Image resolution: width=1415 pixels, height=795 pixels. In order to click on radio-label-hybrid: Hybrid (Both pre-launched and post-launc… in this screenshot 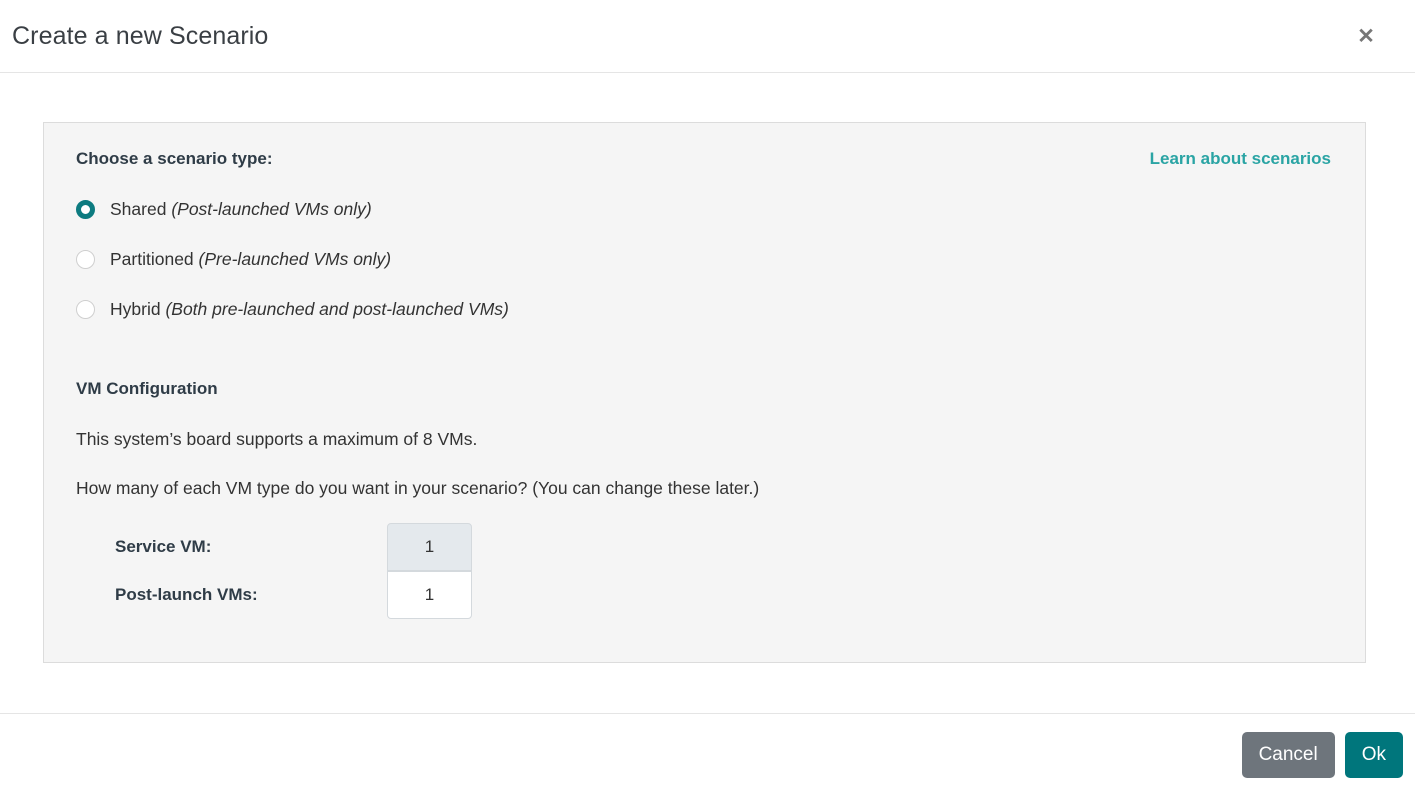, I will do `click(309, 308)`.